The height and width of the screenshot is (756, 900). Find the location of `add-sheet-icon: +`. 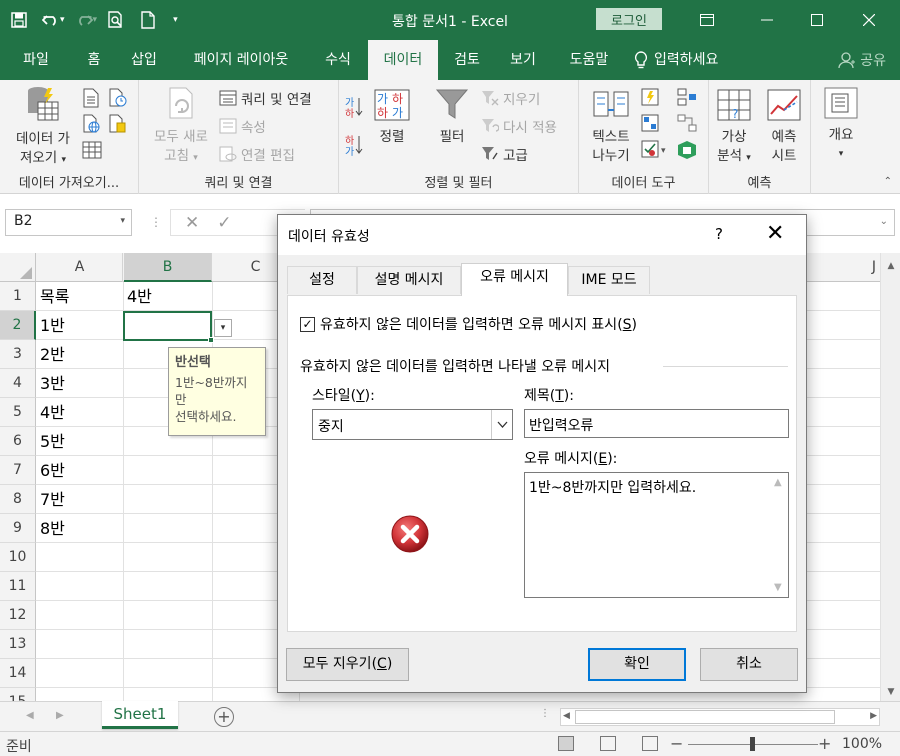

add-sheet-icon: + is located at coordinates (224, 717).